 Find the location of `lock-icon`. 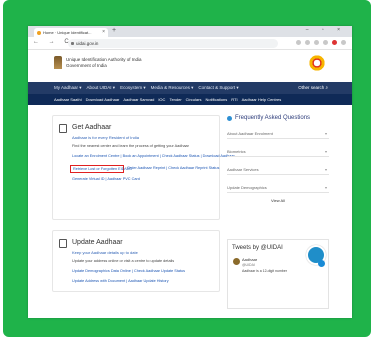

lock-icon is located at coordinates (72, 43).